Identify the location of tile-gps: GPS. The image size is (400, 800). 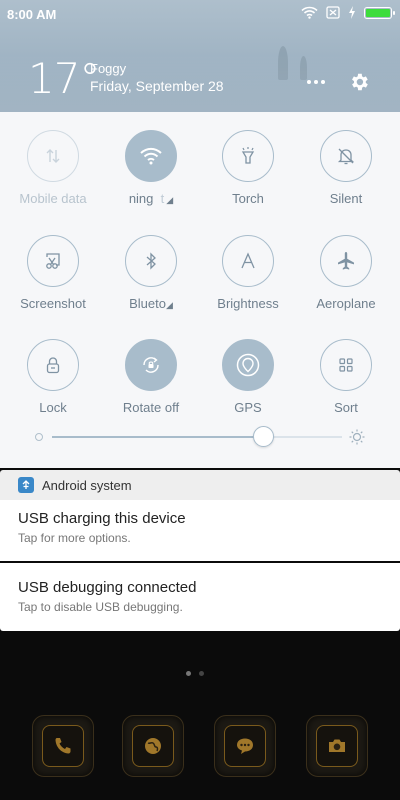
(248, 384).